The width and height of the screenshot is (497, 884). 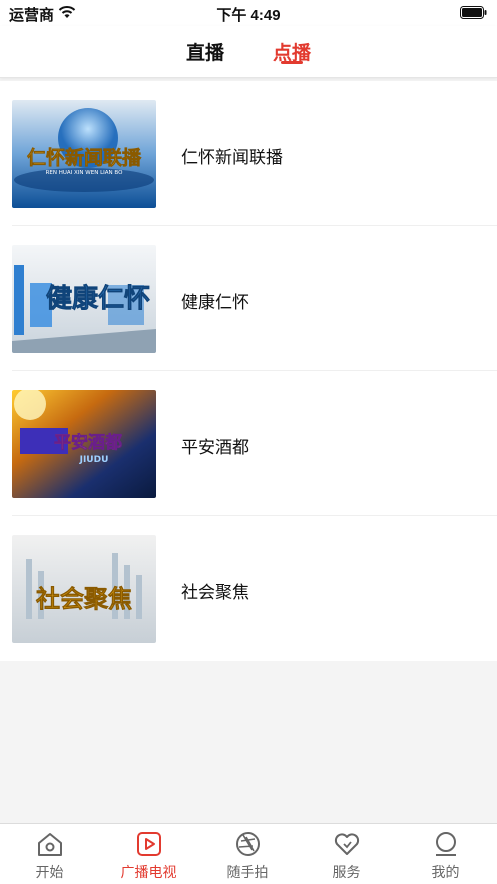 I want to click on home-icon, so click(x=50, y=844).